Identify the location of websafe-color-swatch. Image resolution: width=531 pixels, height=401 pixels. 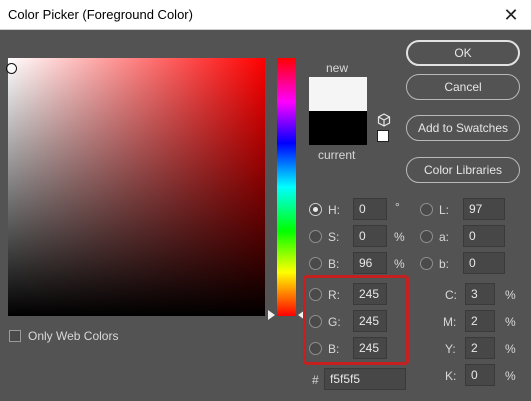
(383, 136).